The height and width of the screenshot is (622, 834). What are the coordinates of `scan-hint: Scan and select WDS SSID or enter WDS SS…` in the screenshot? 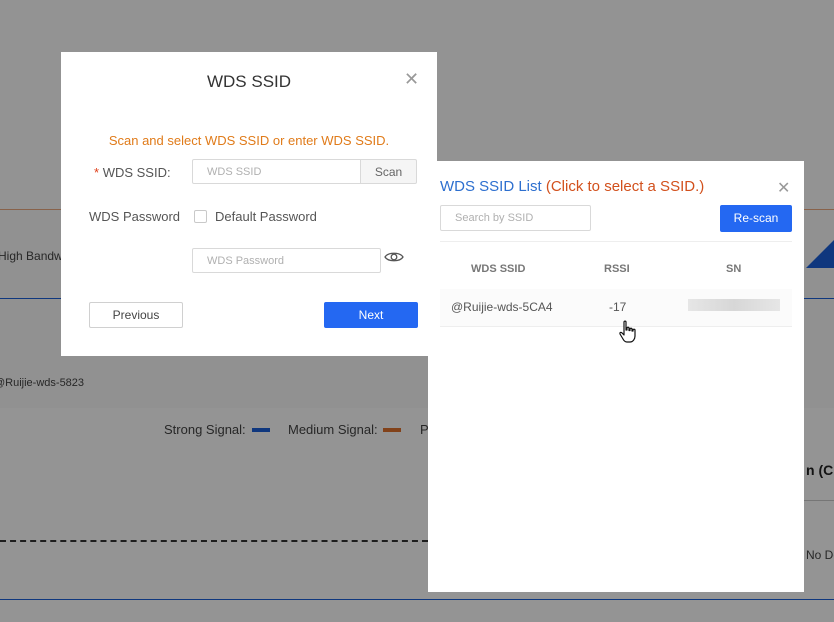 It's located at (249, 140).